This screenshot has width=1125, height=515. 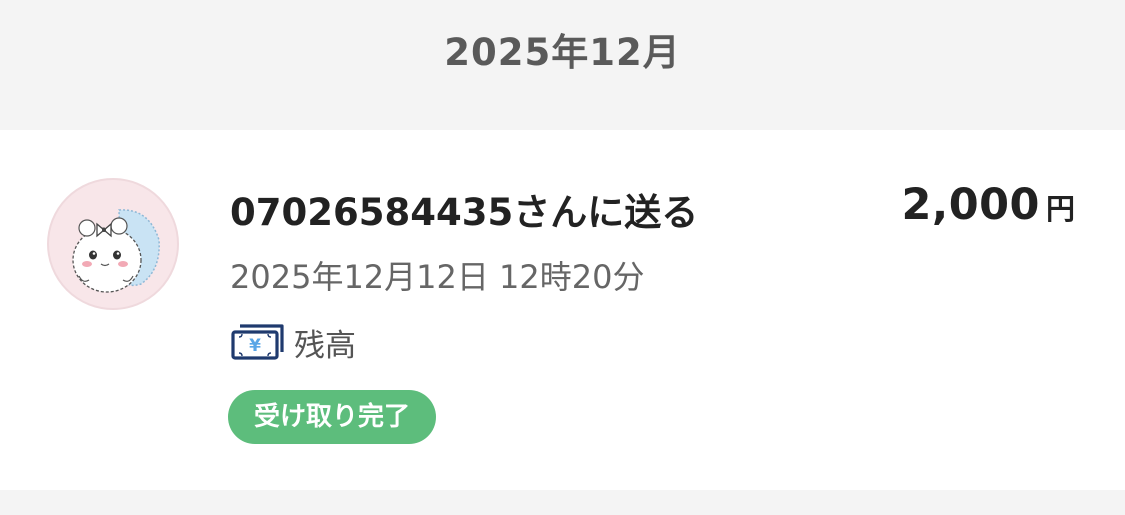 I want to click on yen-bill-icon: ¥, so click(x=257, y=342).